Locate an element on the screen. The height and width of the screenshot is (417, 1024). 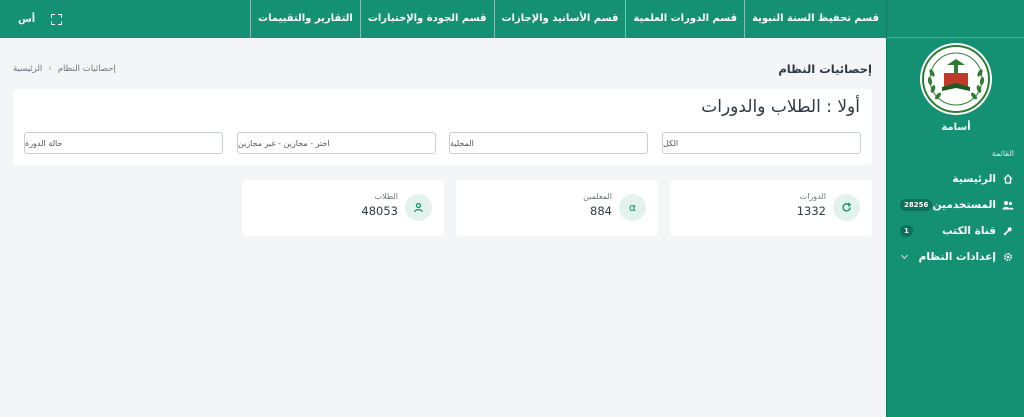
section-title: أولا : الطلاب والدورات is located at coordinates (780, 107).